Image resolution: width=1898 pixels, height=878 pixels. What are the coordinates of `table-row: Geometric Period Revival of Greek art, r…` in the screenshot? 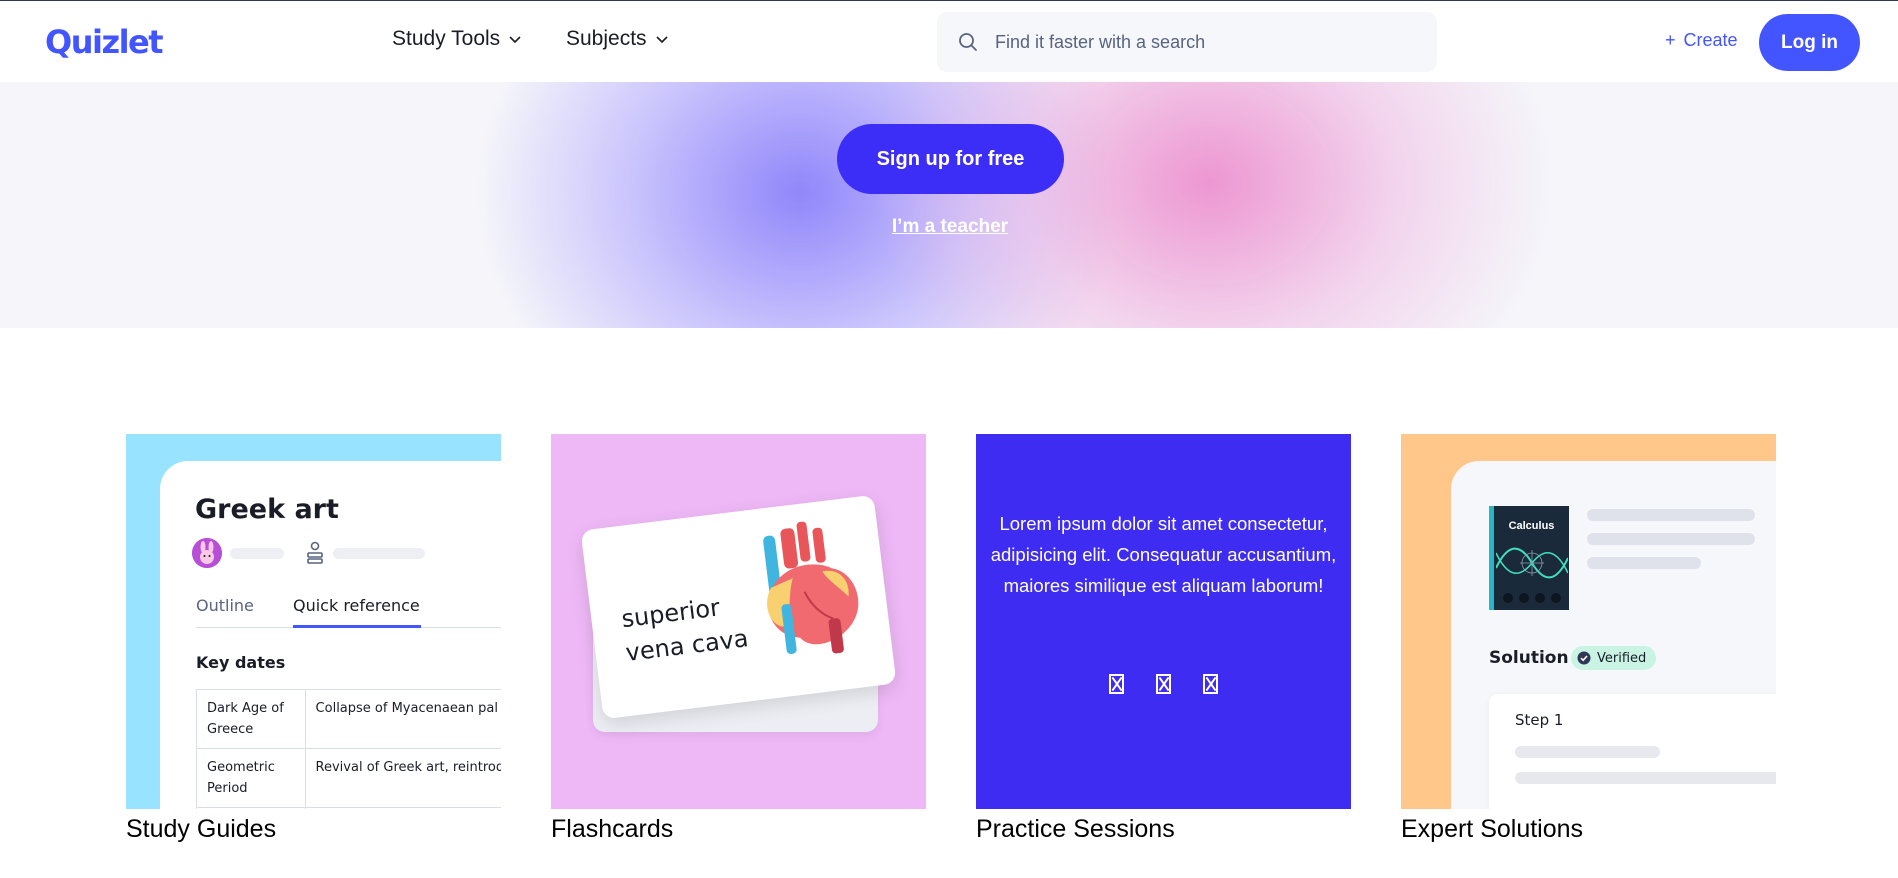 It's located at (348, 778).